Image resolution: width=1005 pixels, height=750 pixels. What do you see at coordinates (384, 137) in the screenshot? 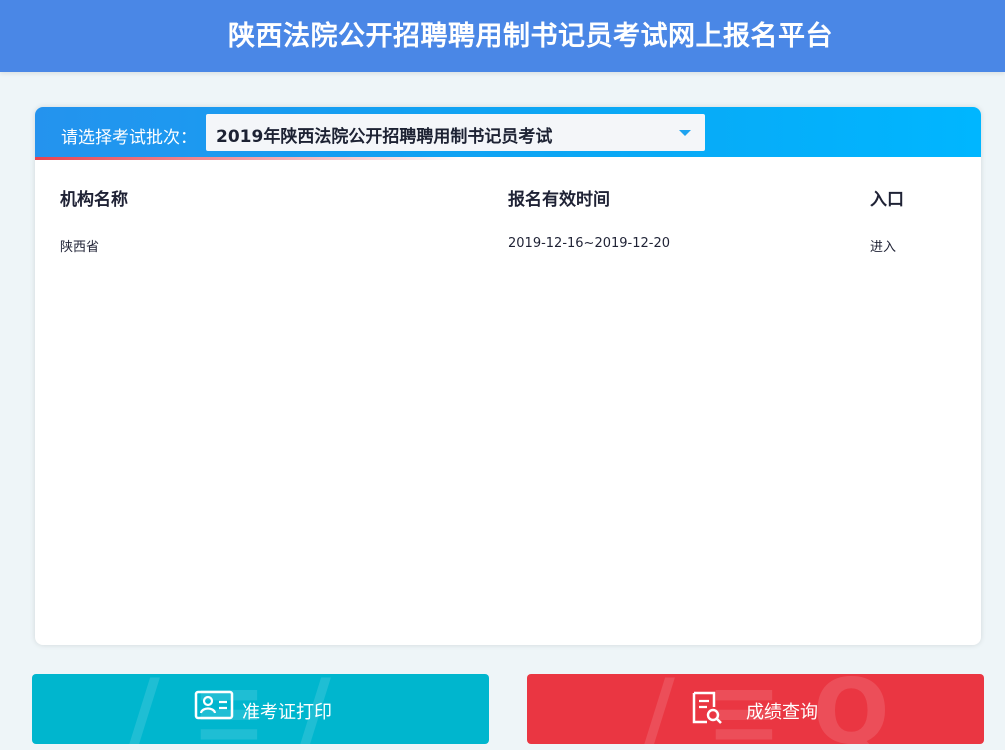
I see `batch-select-value: 2019年陕西法院公开招聘聘用制书记员考试` at bounding box center [384, 137].